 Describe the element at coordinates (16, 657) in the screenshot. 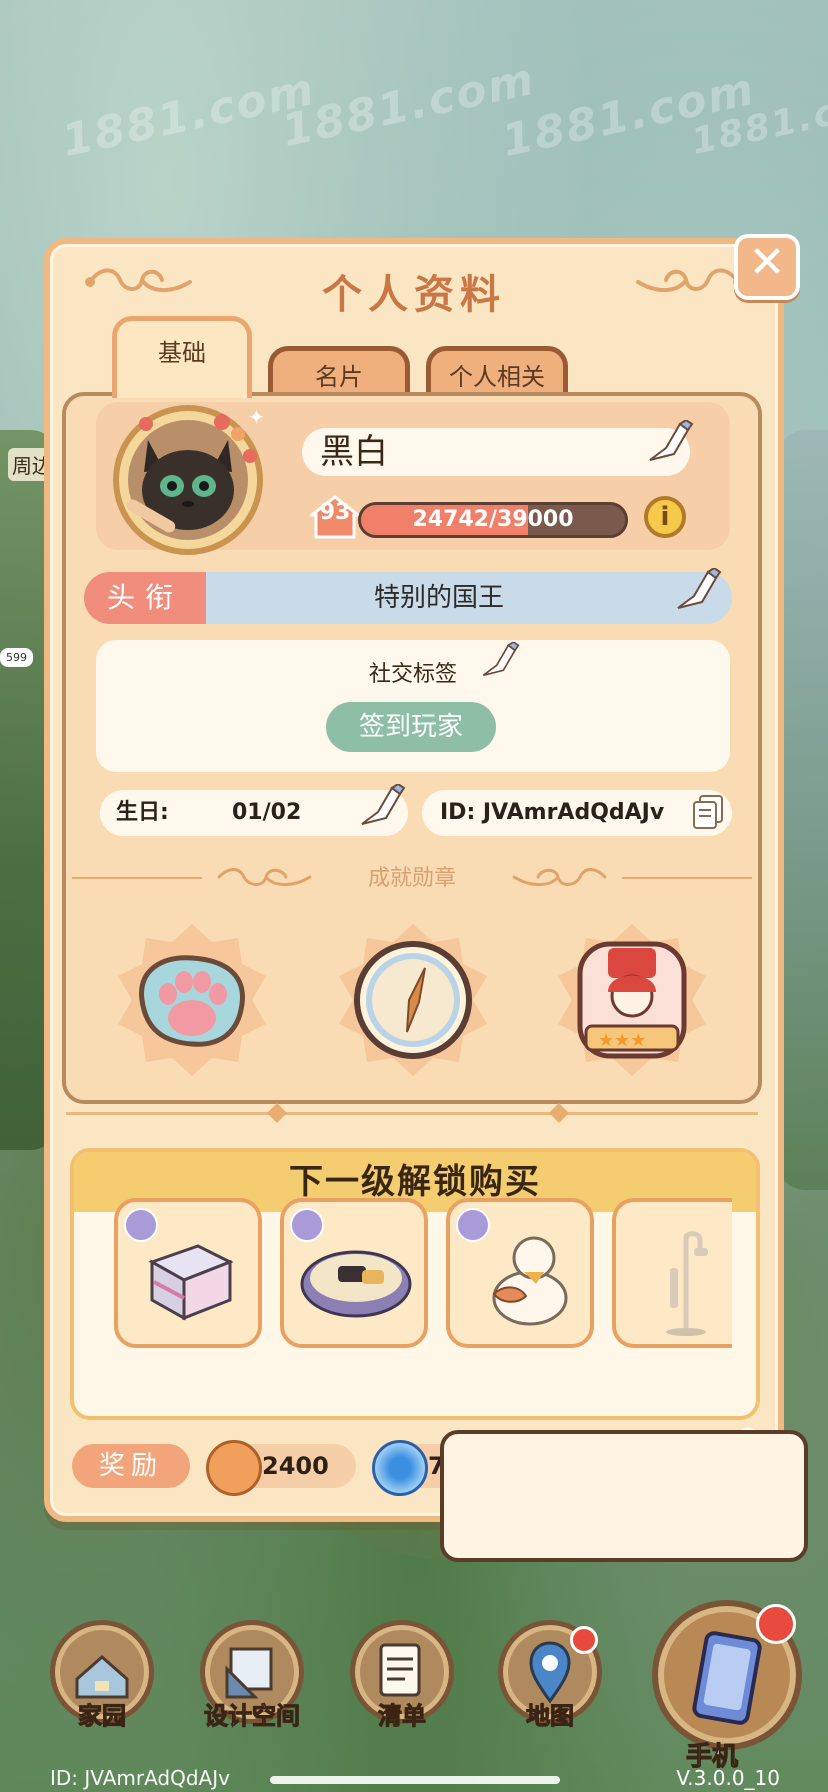

I see `side-bubble: 599` at that location.